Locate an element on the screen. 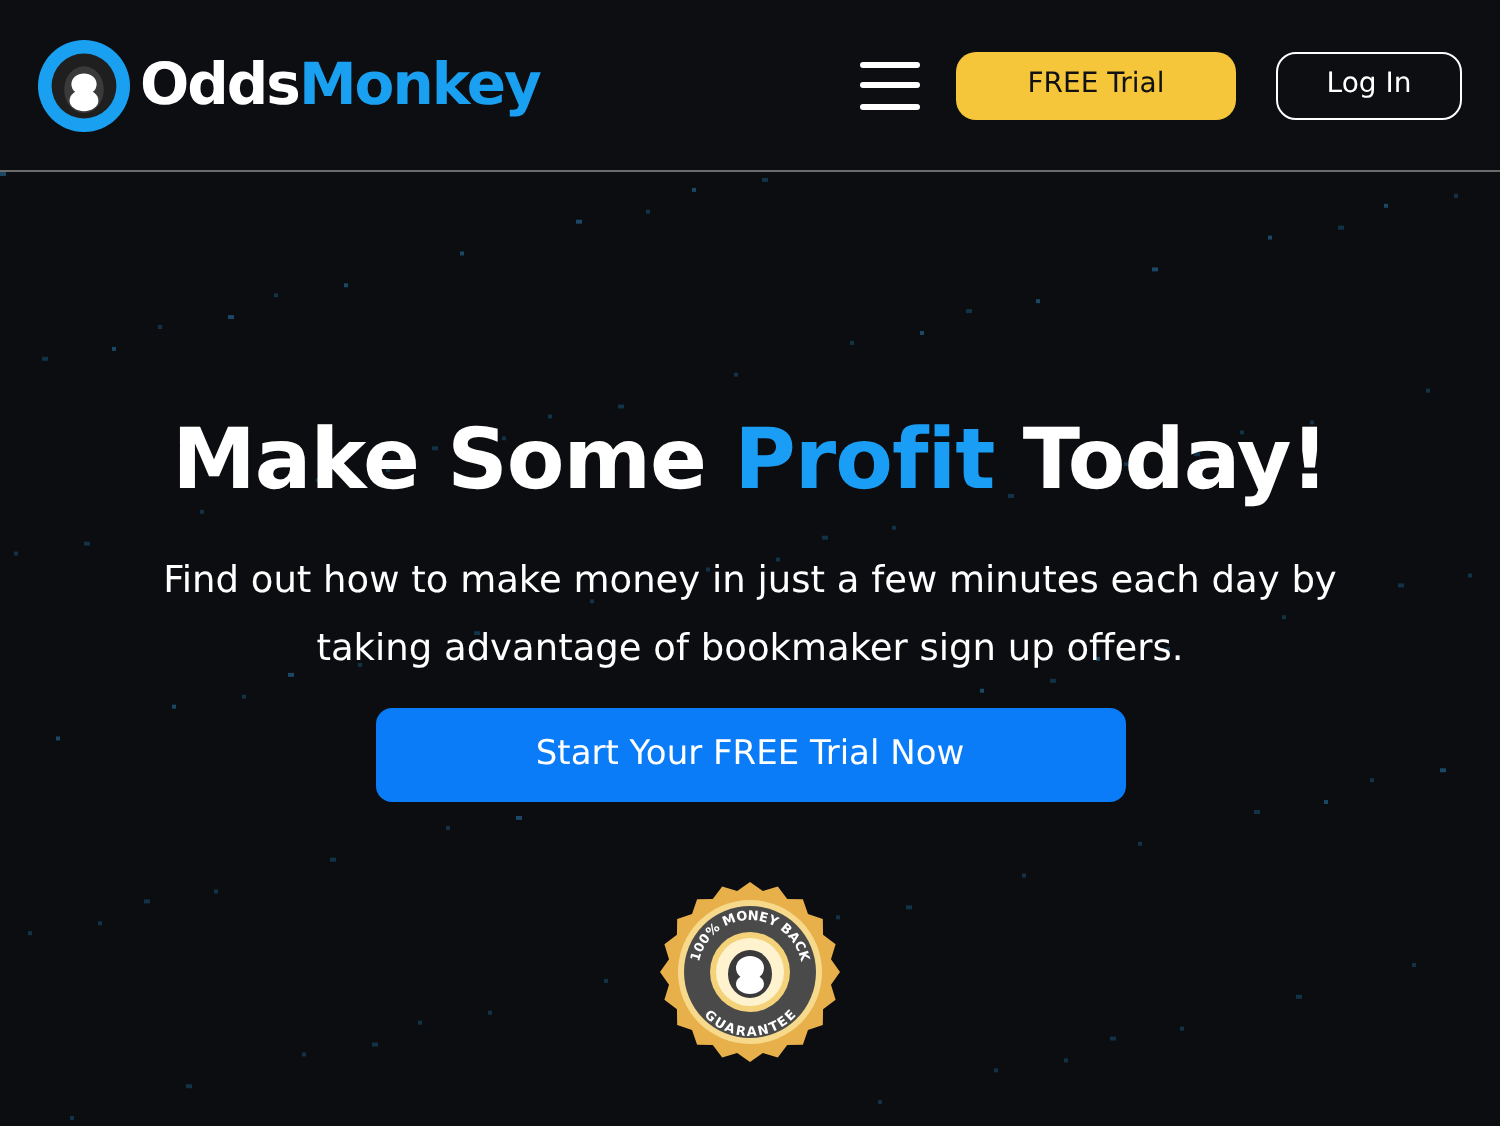  subtitle: Find out how to make money in just a few minutes each day by taking advantage of bookmaker sign up offers. is located at coordinates (750, 616).